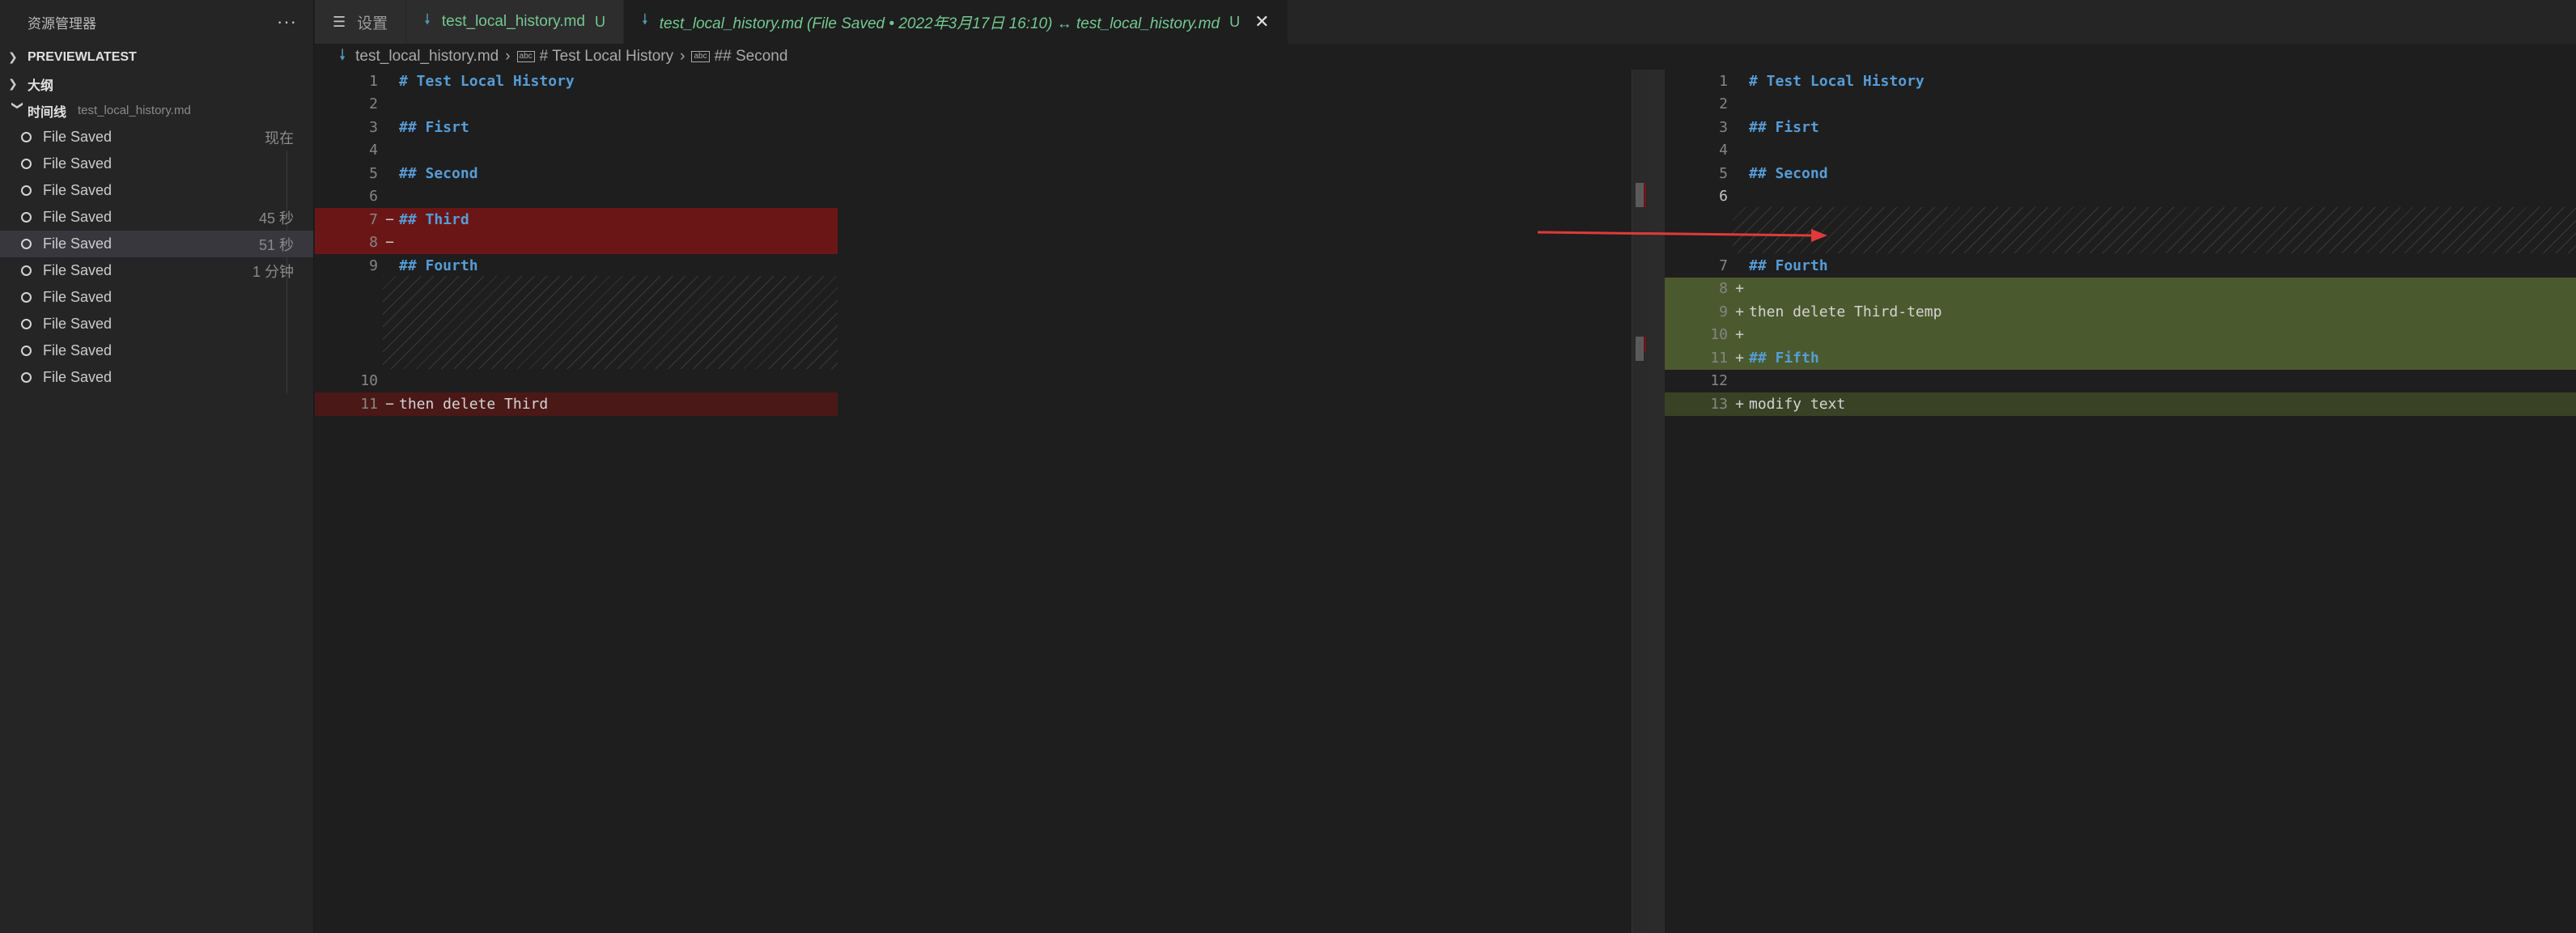 Image resolution: width=2576 pixels, height=933 pixels. I want to click on code-text: then delete Third, so click(474, 404).